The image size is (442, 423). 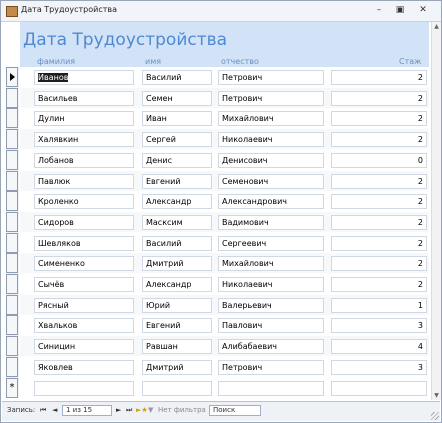 What do you see at coordinates (224, 410) in the screenshot?
I see `search-placeholder: Поиск` at bounding box center [224, 410].